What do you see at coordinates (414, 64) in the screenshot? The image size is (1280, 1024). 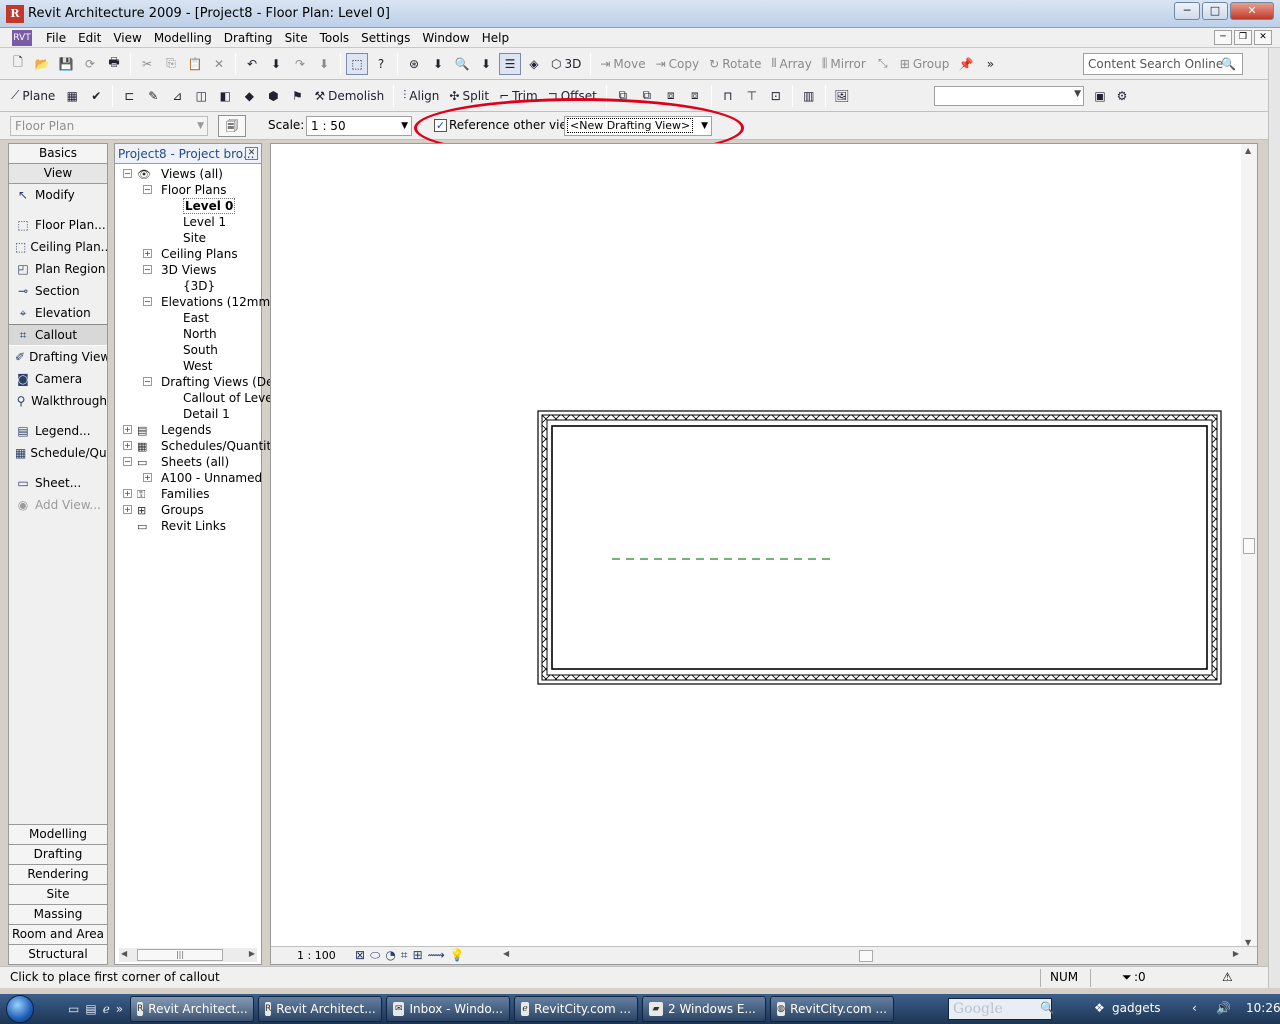 I see `dynamic-view-icon: ⊛` at bounding box center [414, 64].